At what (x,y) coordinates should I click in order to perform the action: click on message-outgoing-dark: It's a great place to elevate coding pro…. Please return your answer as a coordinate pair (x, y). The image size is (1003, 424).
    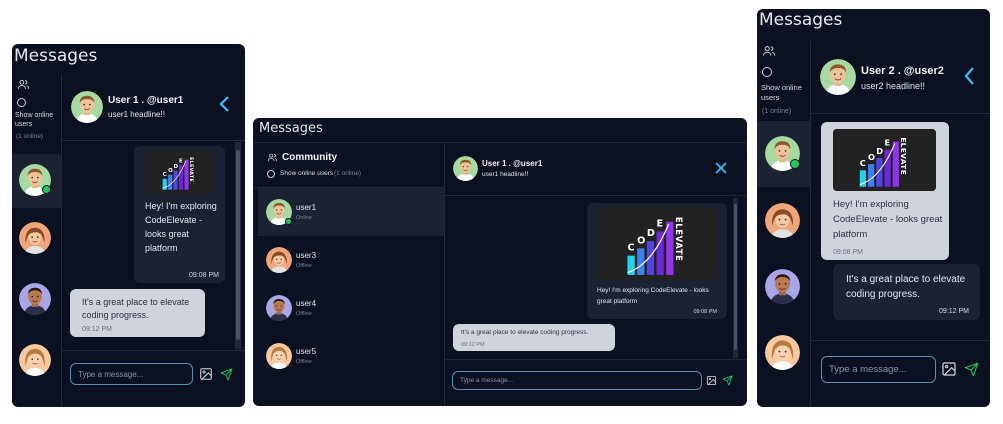
    Looking at the image, I should click on (906, 292).